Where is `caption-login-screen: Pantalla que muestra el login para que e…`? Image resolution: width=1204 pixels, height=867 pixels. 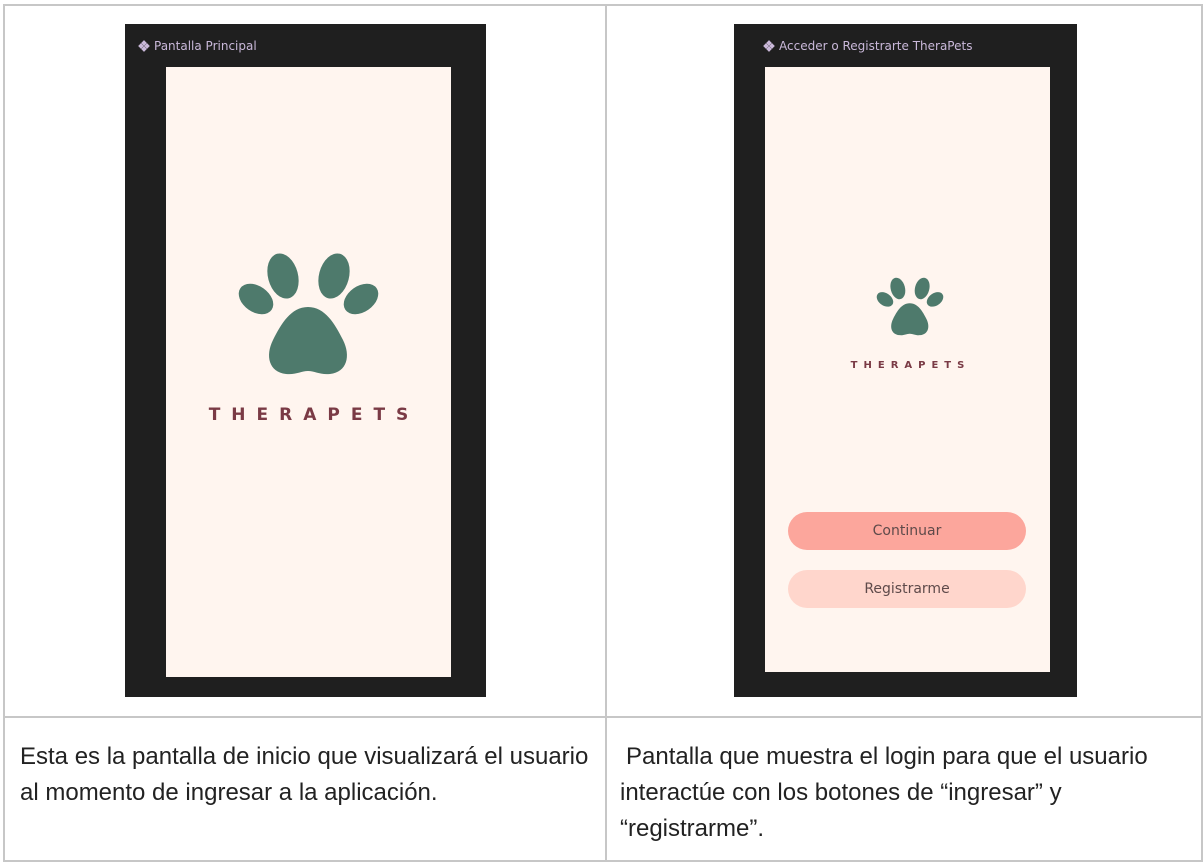
caption-login-screen: Pantalla que muestra el login para que e… is located at coordinates (884, 792).